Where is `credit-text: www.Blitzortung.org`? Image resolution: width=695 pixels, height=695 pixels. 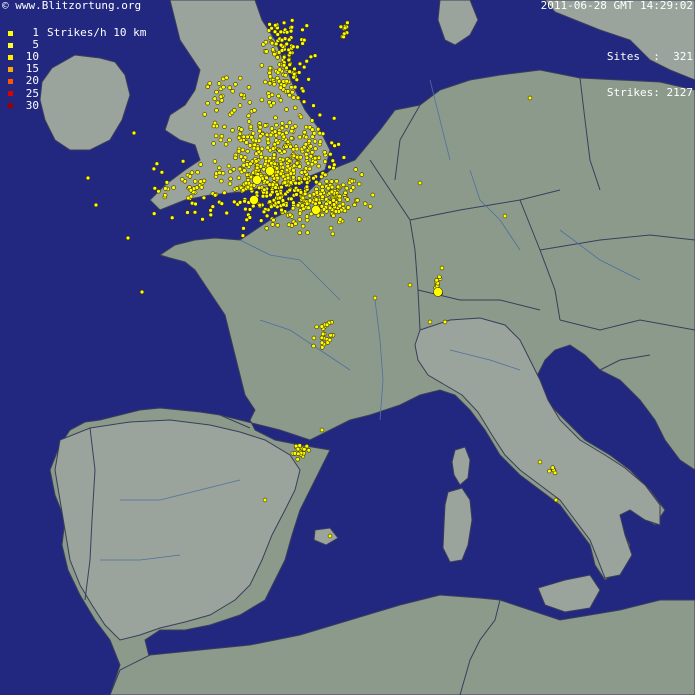 credit-text: www.Blitzortung.org is located at coordinates (78, 6).